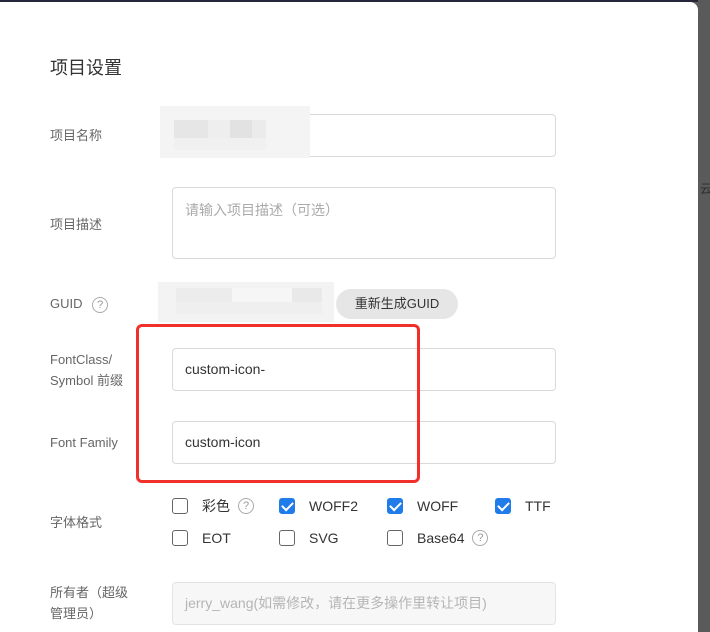  Describe the element at coordinates (287, 538) in the screenshot. I see `checkbox-svg` at that location.